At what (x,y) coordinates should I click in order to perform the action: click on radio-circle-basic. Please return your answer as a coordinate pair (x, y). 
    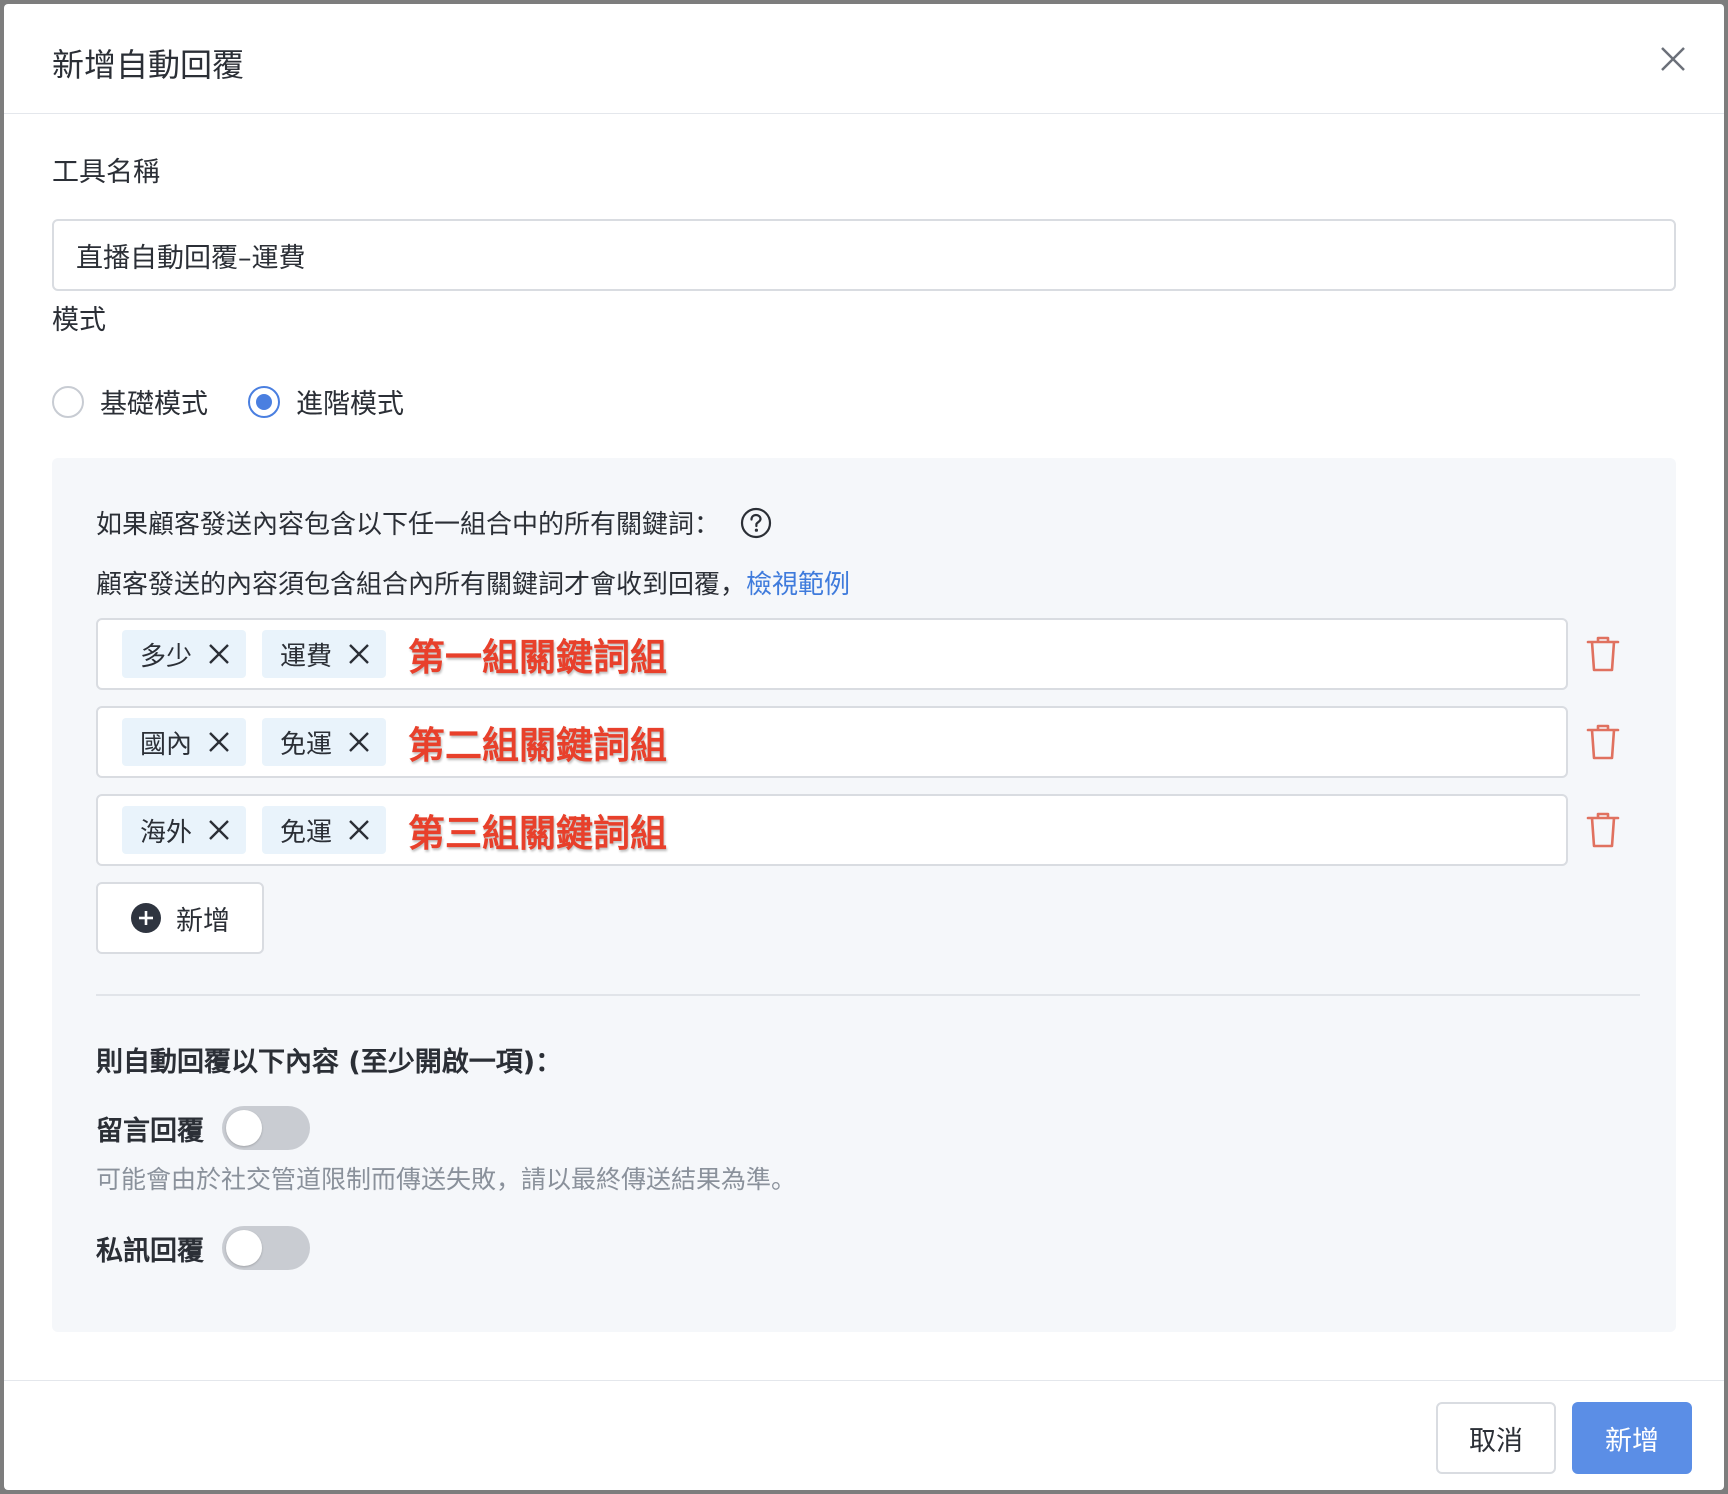
    Looking at the image, I should click on (68, 401).